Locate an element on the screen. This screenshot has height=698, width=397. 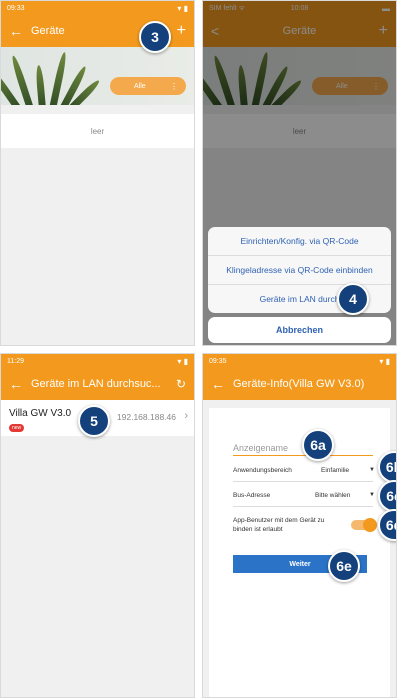
toggle-knob is located at coordinates (370, 525).